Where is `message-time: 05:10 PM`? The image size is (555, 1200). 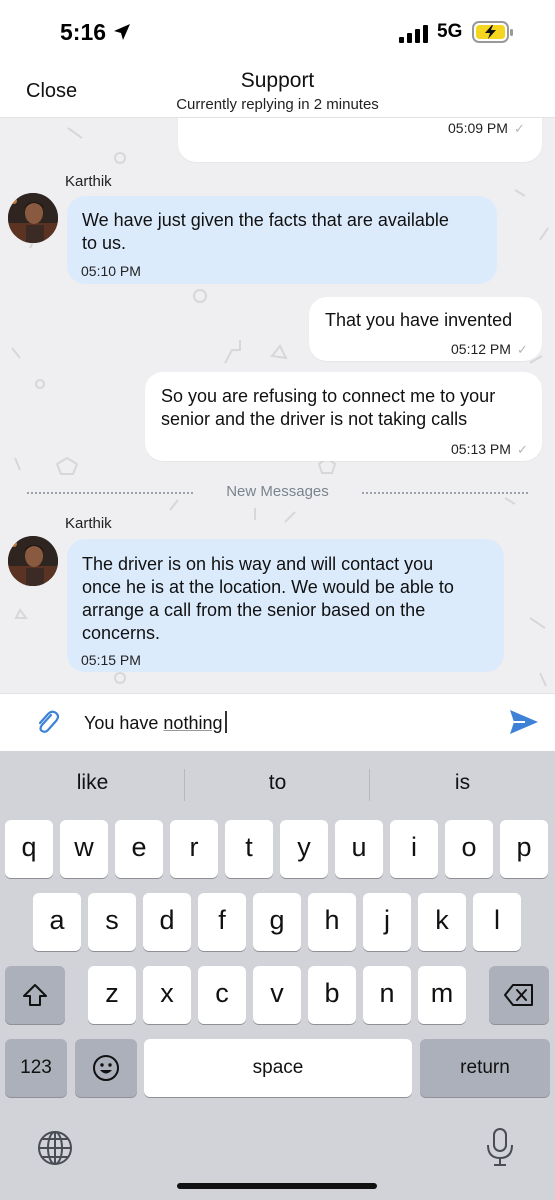
message-time: 05:10 PM is located at coordinates (111, 271).